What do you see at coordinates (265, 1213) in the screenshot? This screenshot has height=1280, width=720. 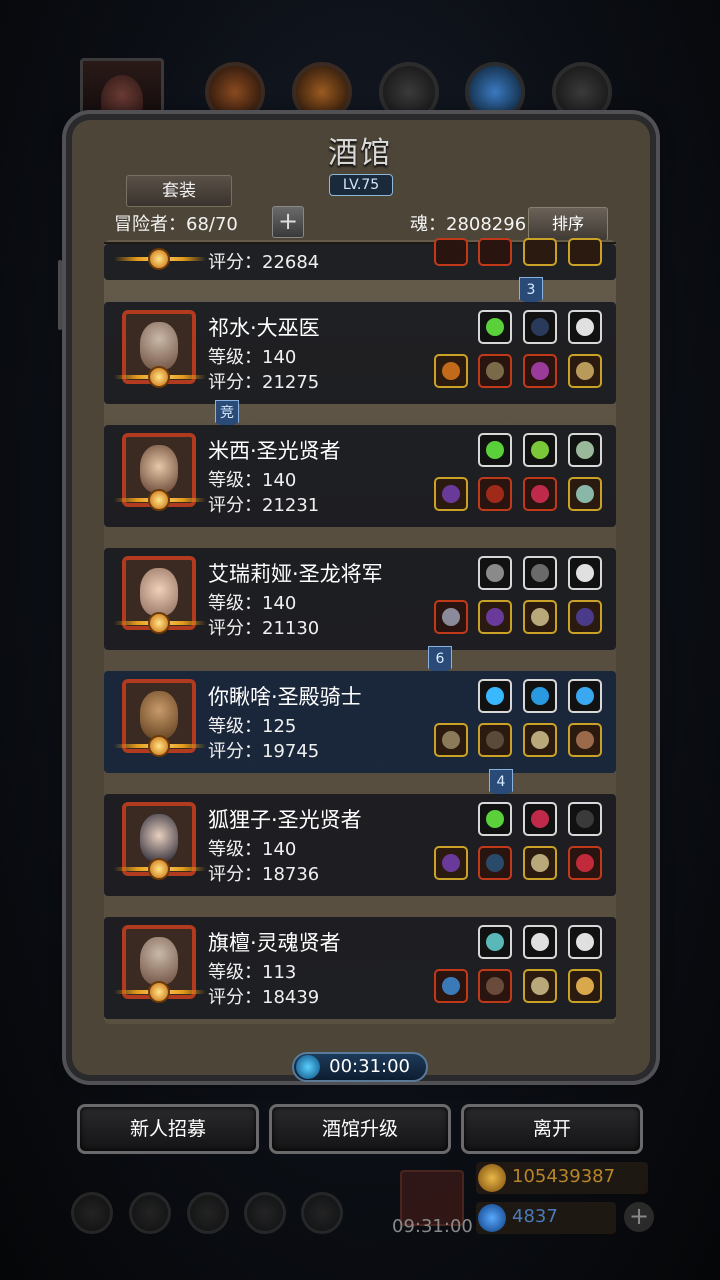 I see `mail-icon` at bounding box center [265, 1213].